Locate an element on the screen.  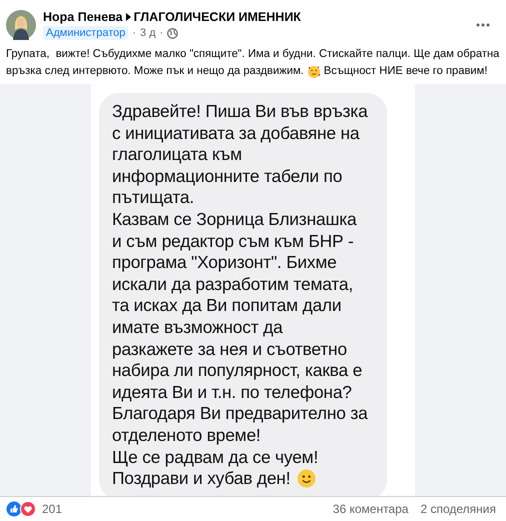
comments-link: 36 коментара is located at coordinates (370, 509).